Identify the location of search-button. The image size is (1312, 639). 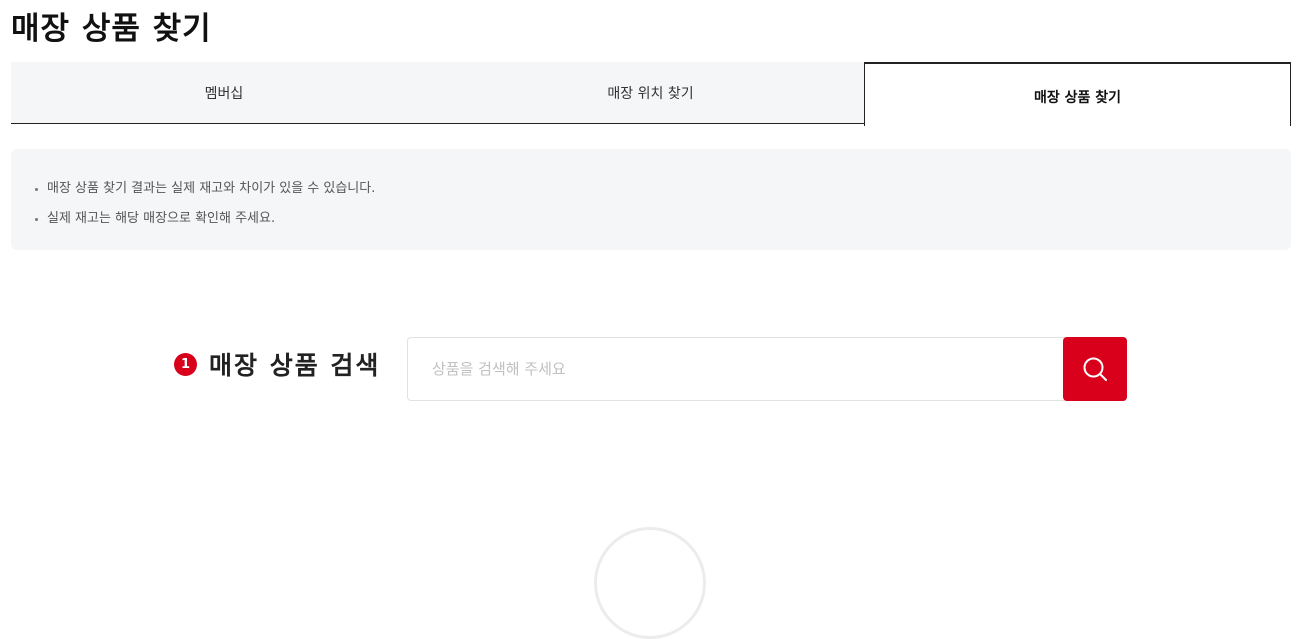
(1095, 369).